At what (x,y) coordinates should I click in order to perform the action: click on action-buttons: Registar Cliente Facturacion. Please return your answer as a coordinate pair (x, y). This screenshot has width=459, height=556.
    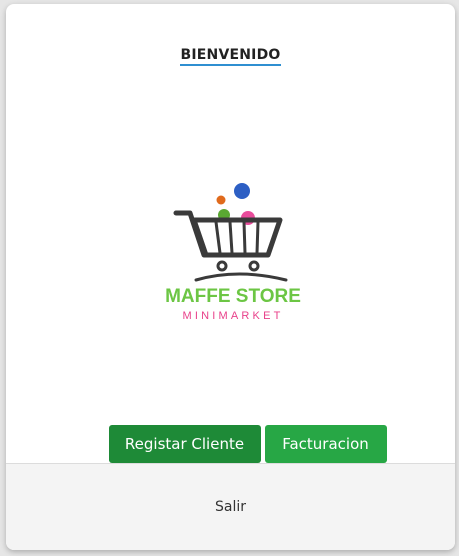
    Looking at the image, I should click on (230, 444).